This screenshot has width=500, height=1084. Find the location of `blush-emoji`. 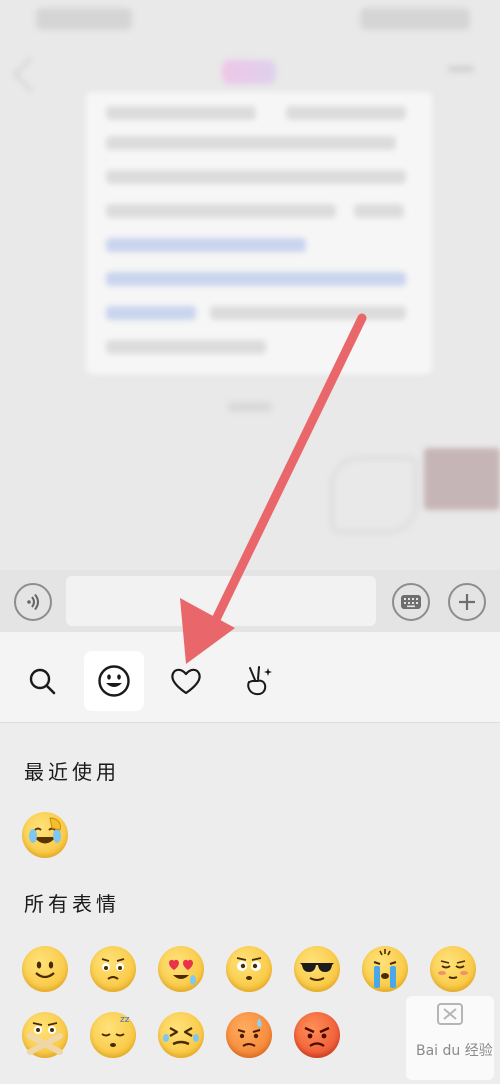

blush-emoji is located at coordinates (453, 969).